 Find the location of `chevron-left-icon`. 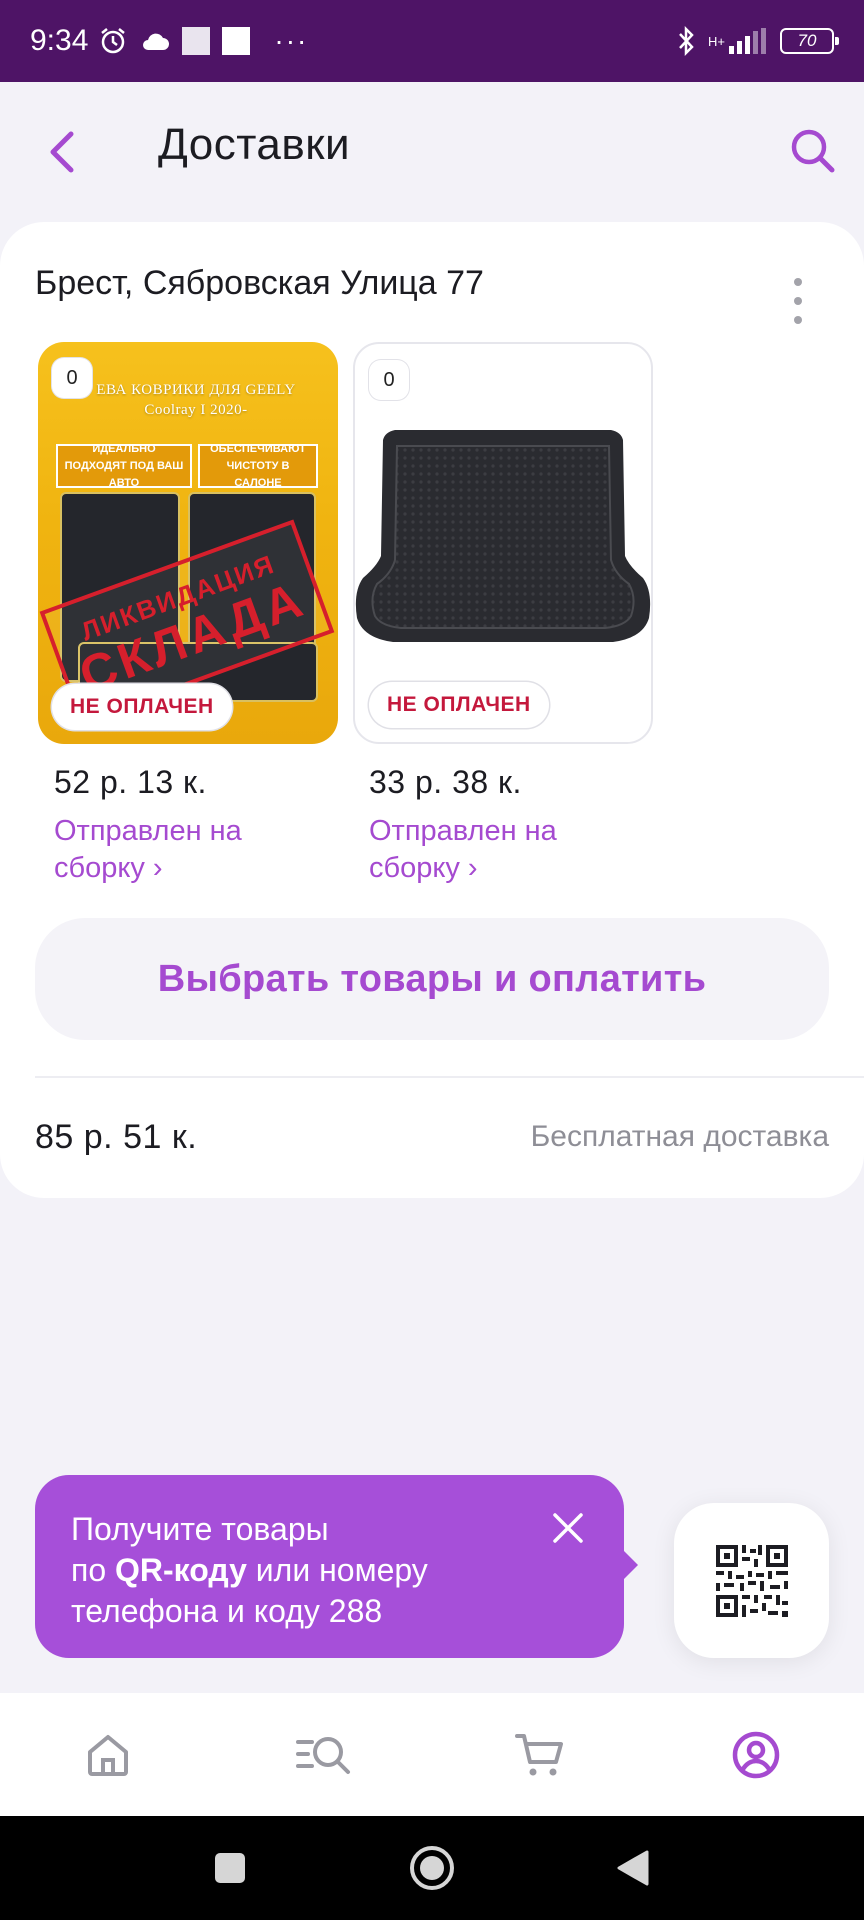

chevron-left-icon is located at coordinates (62, 152).